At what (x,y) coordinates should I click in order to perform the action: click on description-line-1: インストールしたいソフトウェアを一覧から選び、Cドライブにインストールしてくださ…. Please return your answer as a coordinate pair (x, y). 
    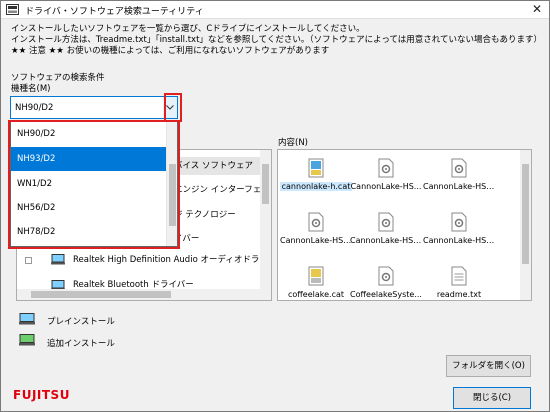
    Looking at the image, I should click on (188, 29).